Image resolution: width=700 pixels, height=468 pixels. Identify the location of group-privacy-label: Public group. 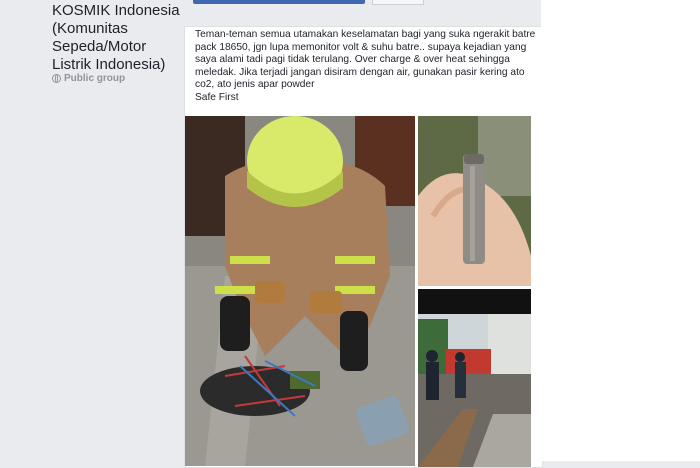
(95, 78).